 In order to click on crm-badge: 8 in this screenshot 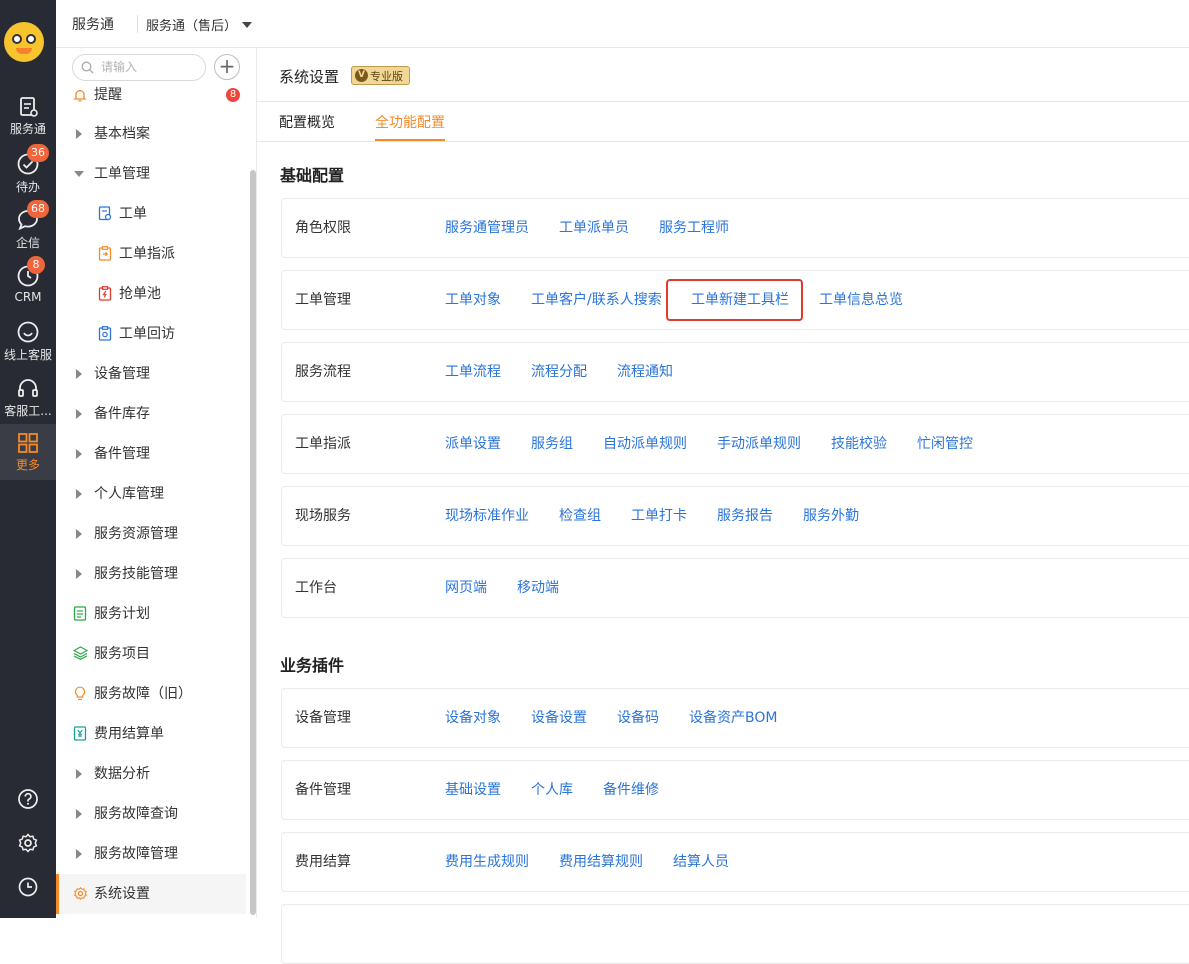, I will do `click(36, 265)`.